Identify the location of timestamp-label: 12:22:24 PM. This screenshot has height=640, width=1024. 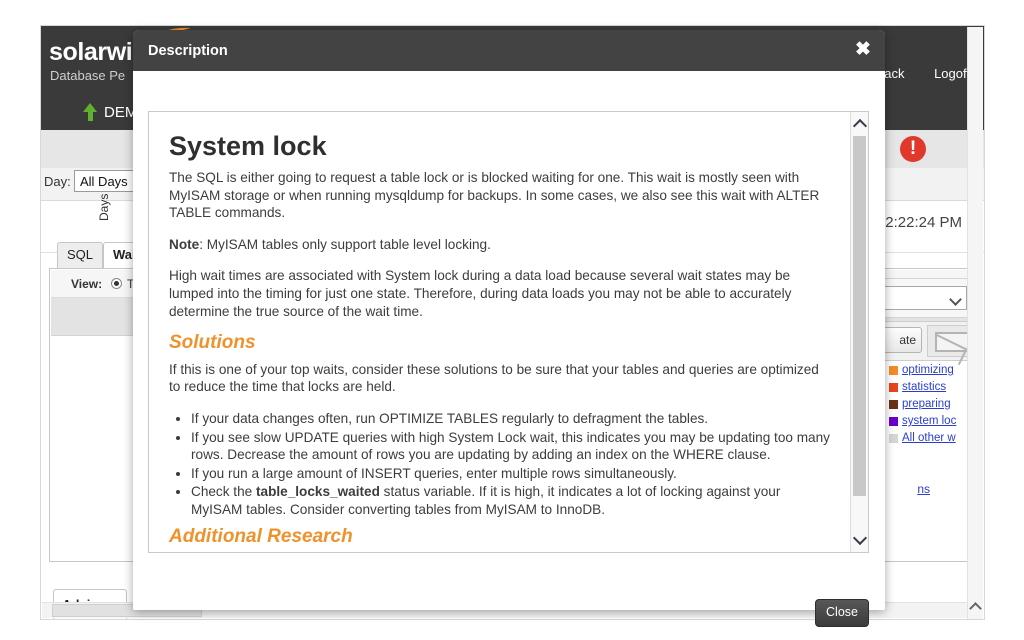
(919, 222).